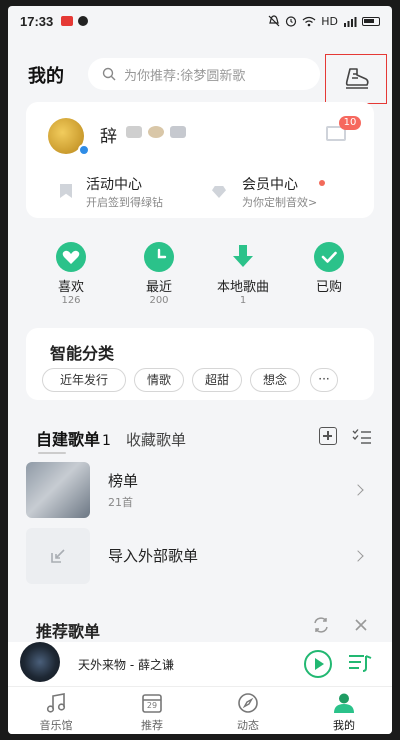  Describe the element at coordinates (371, 21) in the screenshot. I see `battery-icon` at that location.